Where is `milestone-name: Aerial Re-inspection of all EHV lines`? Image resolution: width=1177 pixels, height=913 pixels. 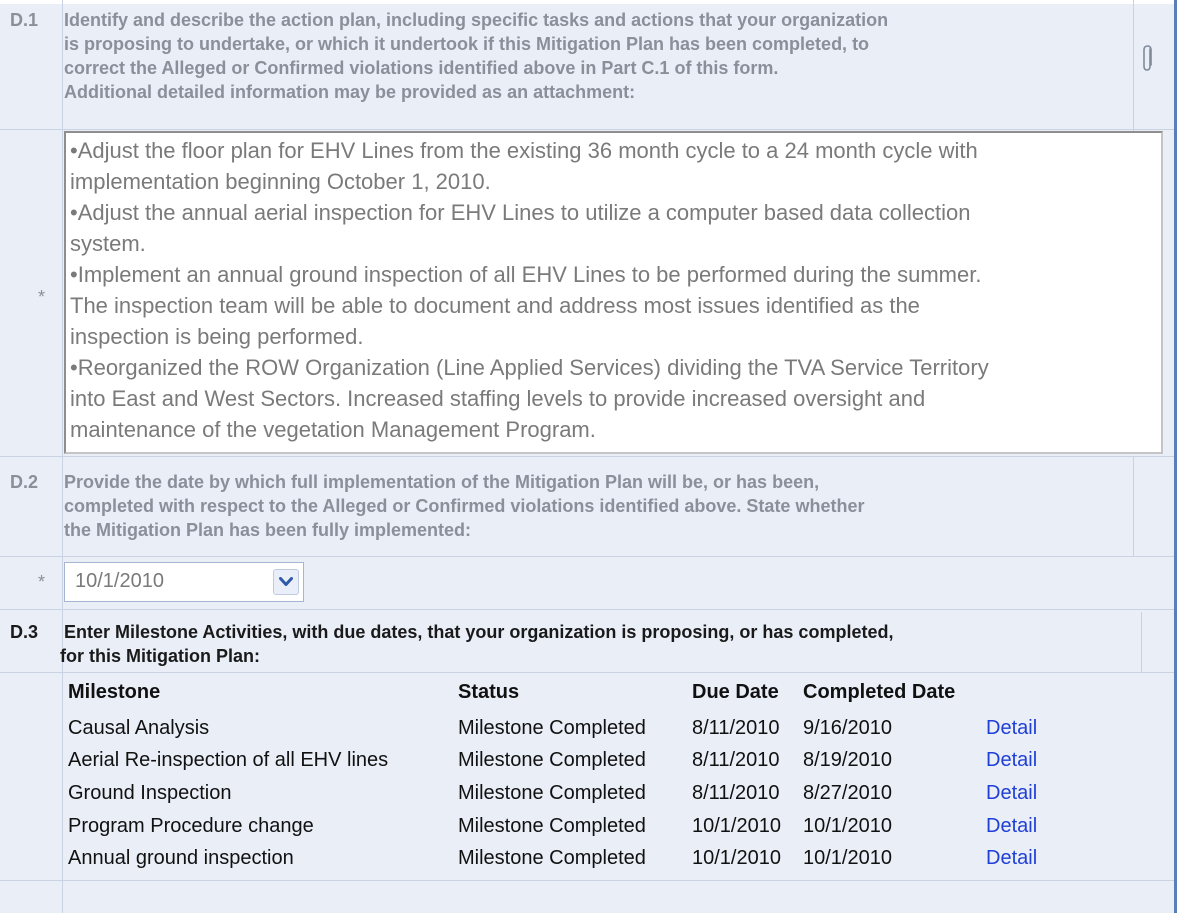
milestone-name: Aerial Re-inspection of all EHV lines is located at coordinates (228, 760).